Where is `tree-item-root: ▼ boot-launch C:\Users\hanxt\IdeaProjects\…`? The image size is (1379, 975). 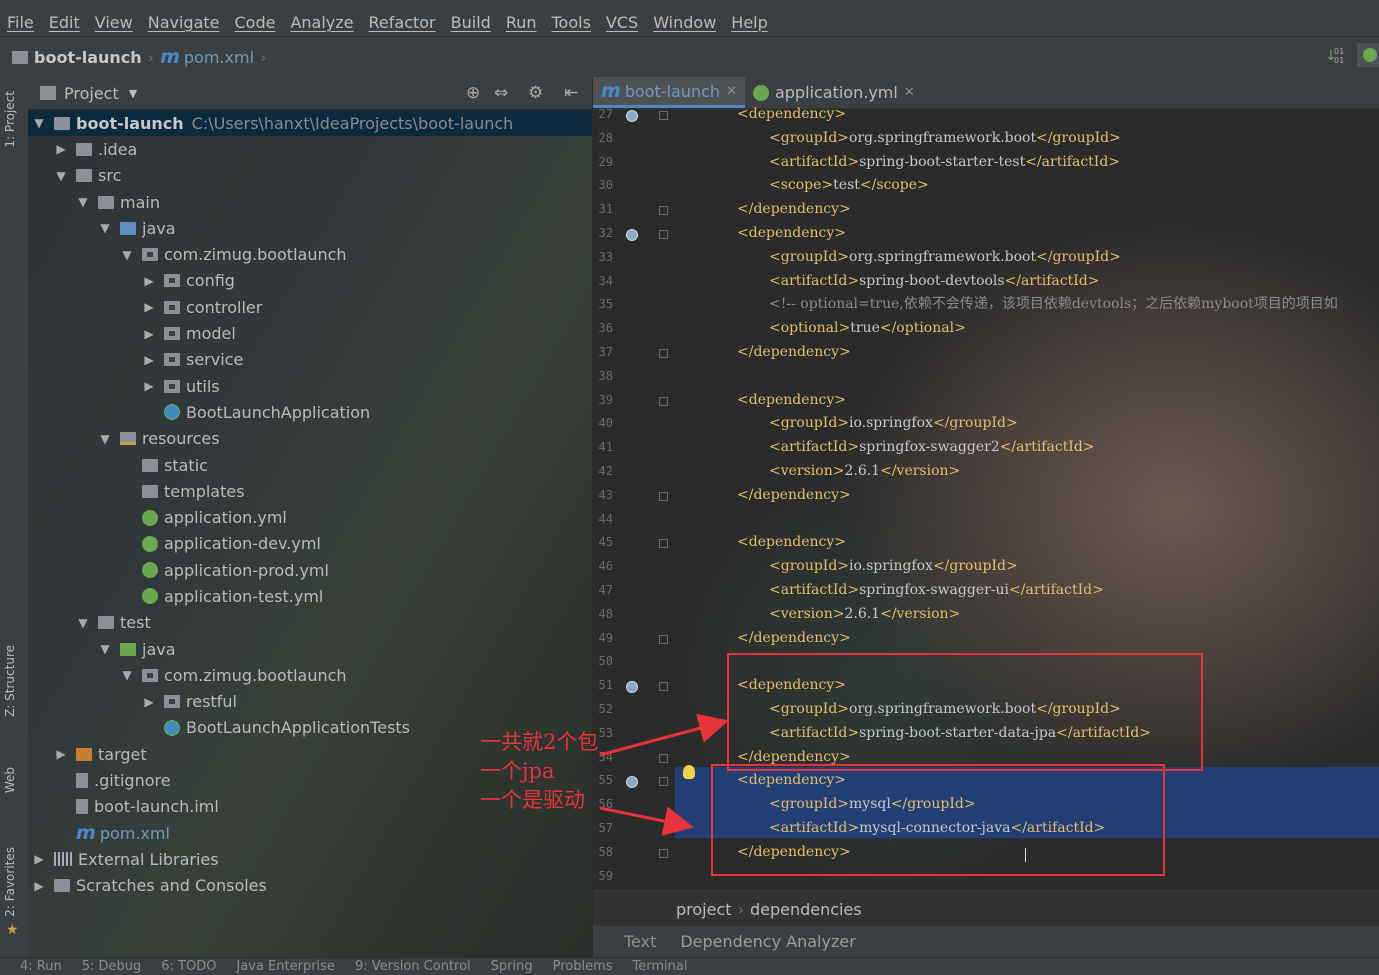
tree-item-root: ▼ boot-launch C:\Users\hanxt\IdeaProjects\… is located at coordinates (310, 123).